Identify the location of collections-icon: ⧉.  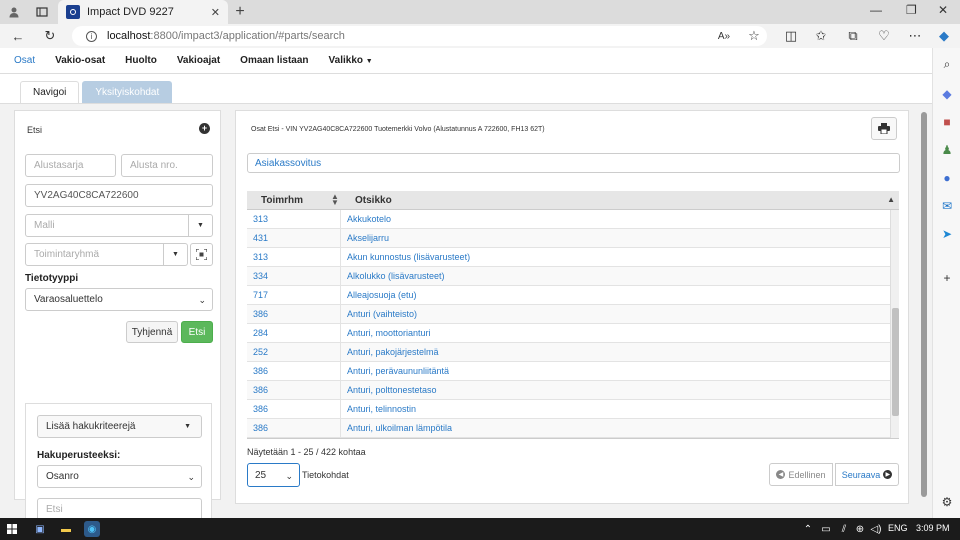
(853, 36).